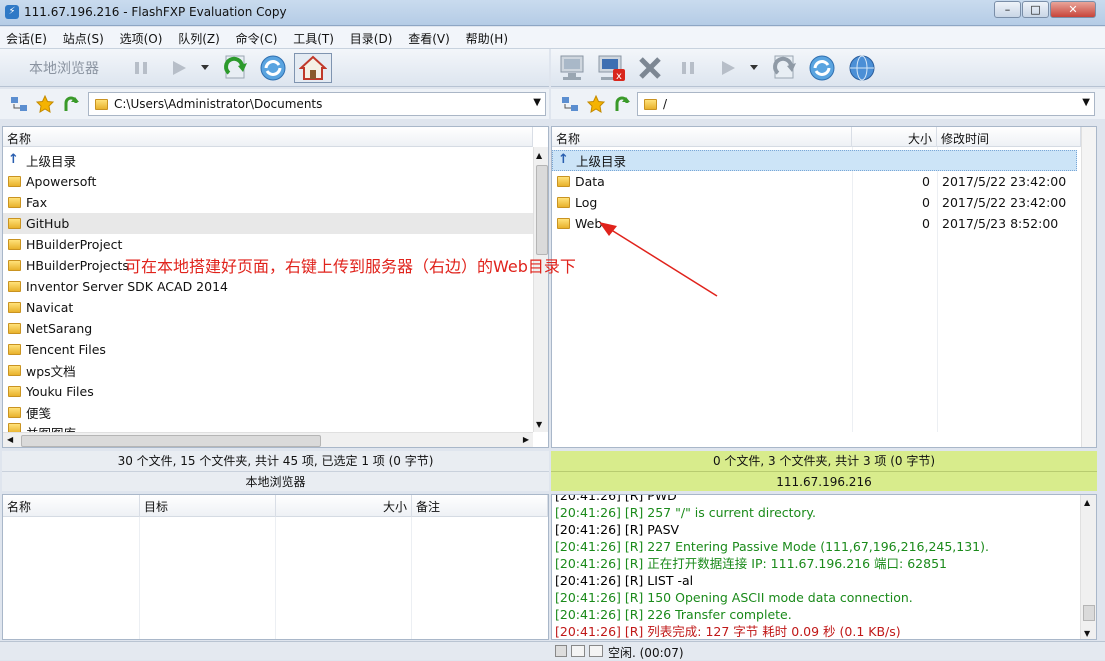 Image resolution: width=1105 pixels, height=661 pixels. Describe the element at coordinates (1009, 137) in the screenshot. I see `column-mtime-header: 修改时间` at that location.